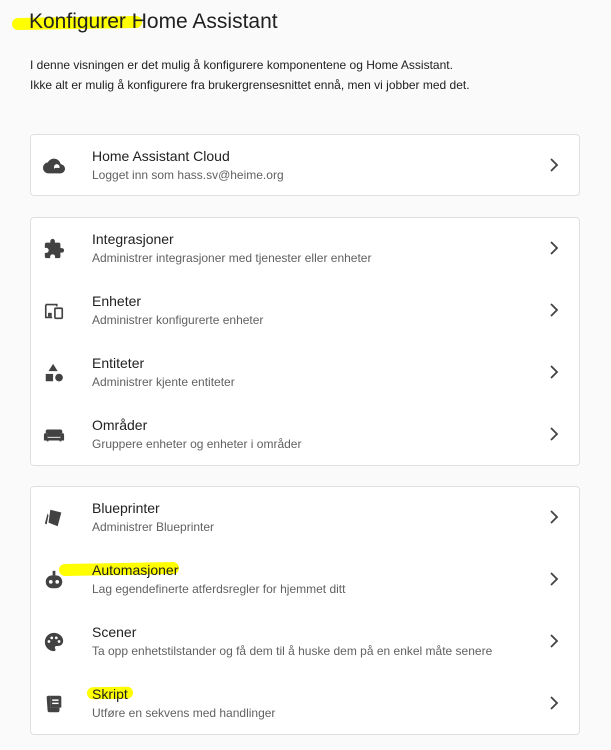  Describe the element at coordinates (163, 382) in the screenshot. I see `nav-item-description: Administrer kjente entiteter` at that location.